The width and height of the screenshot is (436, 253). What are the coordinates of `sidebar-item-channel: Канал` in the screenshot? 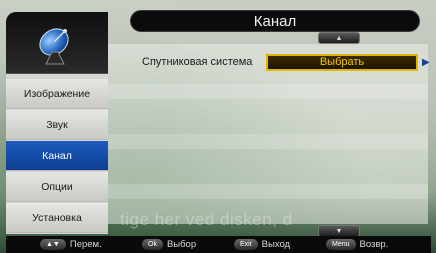 It's located at (57, 156).